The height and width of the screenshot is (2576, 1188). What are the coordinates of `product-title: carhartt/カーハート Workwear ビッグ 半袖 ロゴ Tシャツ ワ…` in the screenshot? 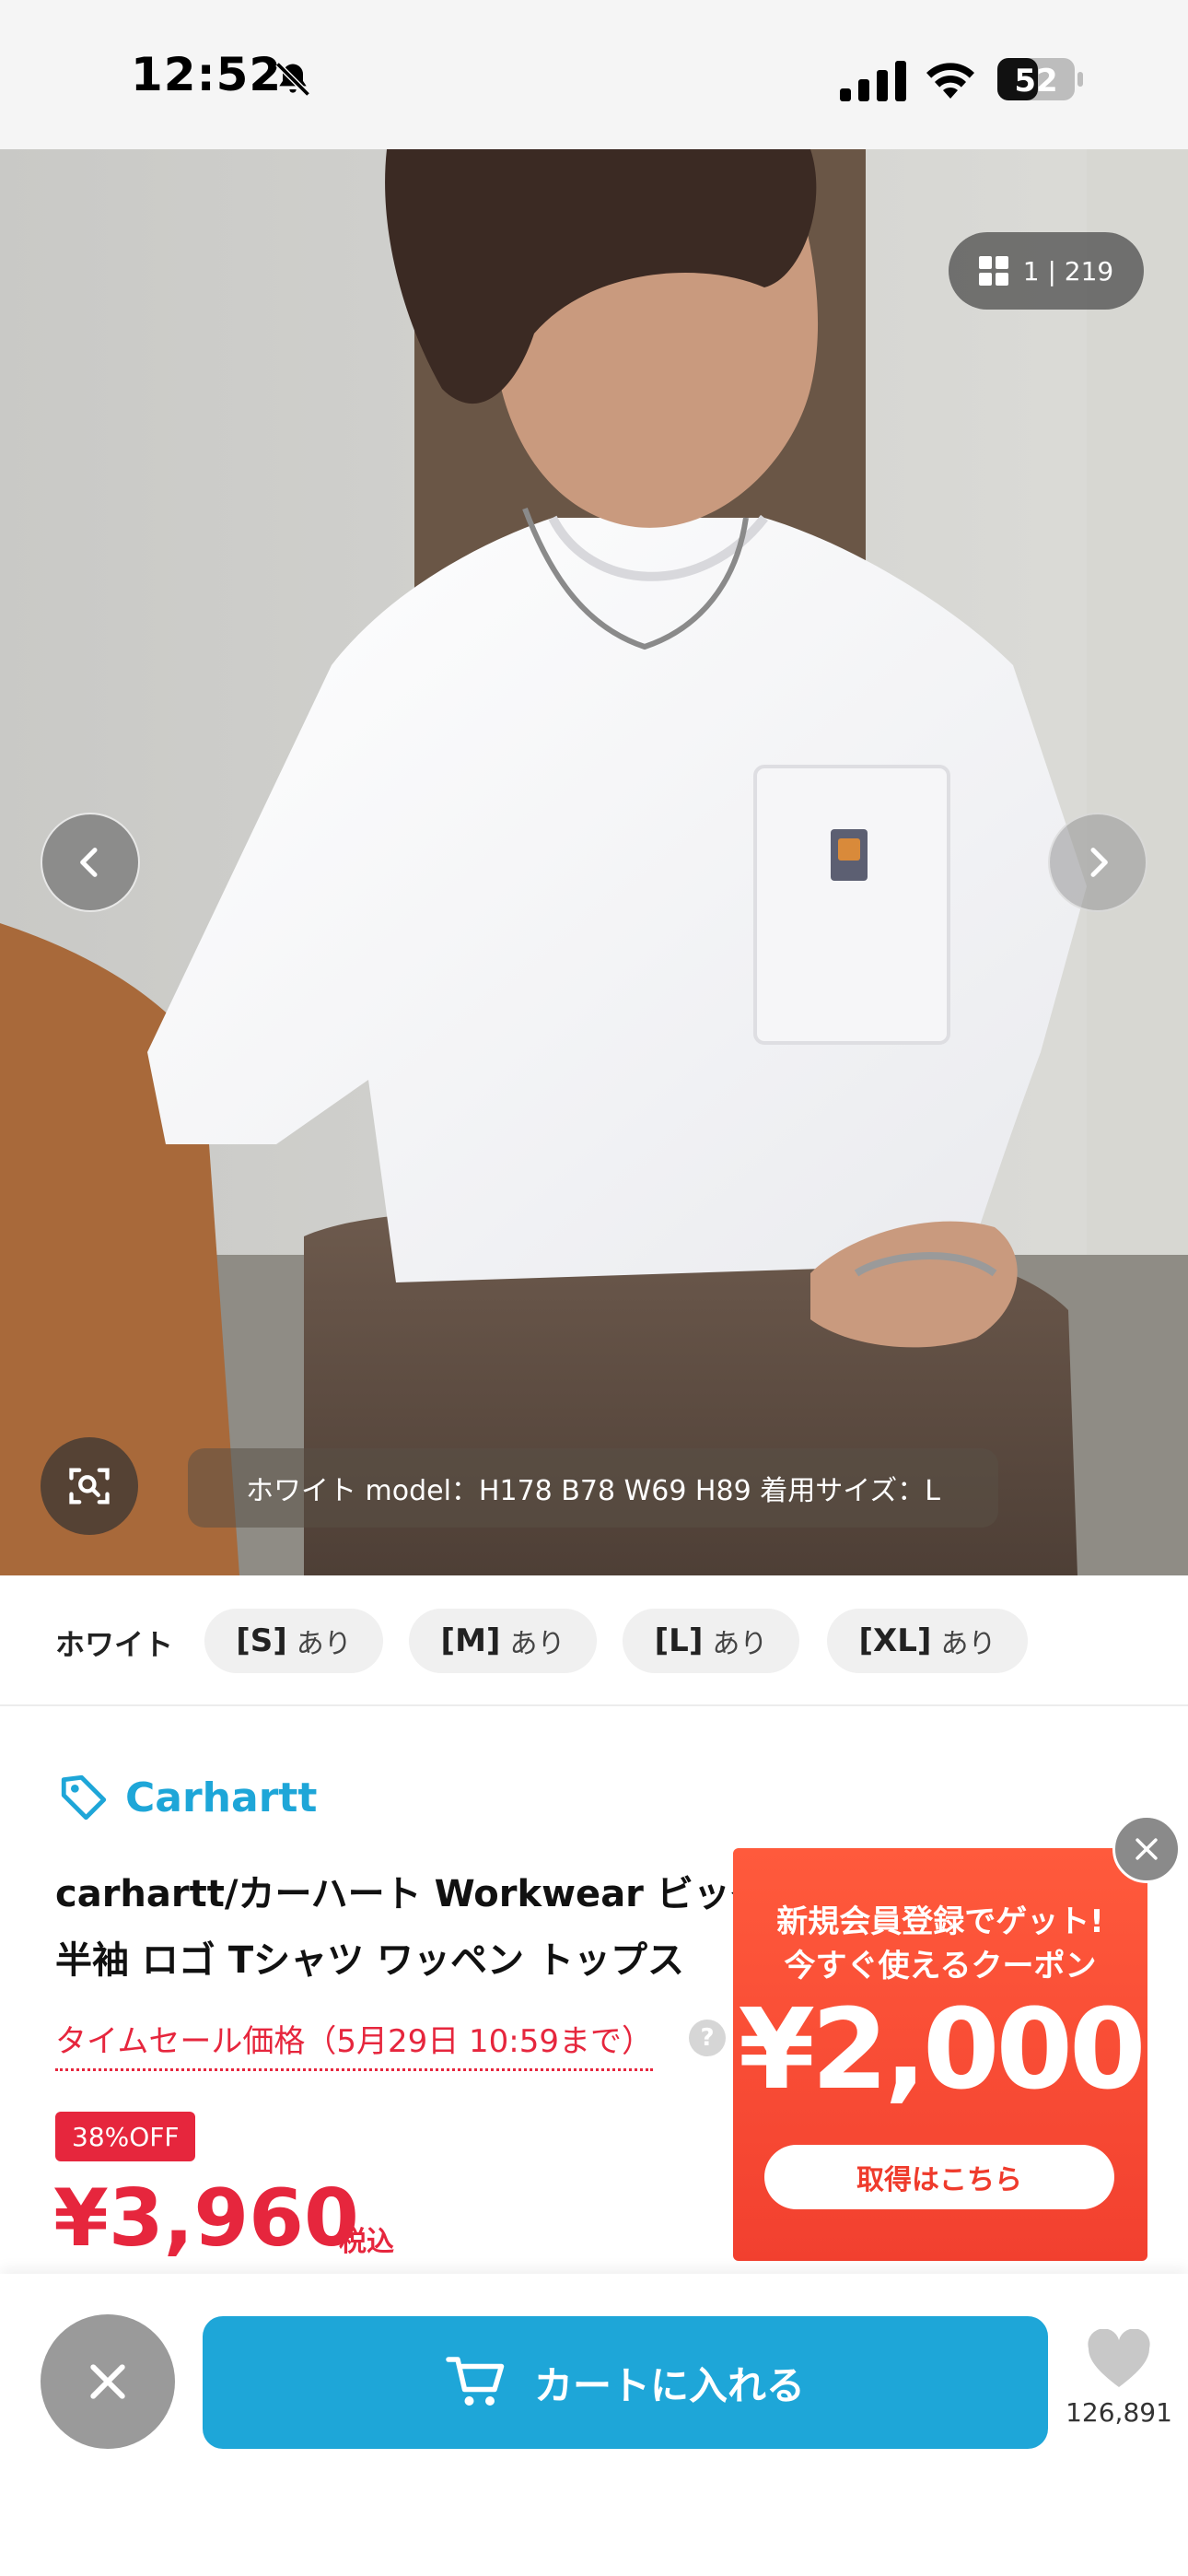 It's located at (405, 1927).